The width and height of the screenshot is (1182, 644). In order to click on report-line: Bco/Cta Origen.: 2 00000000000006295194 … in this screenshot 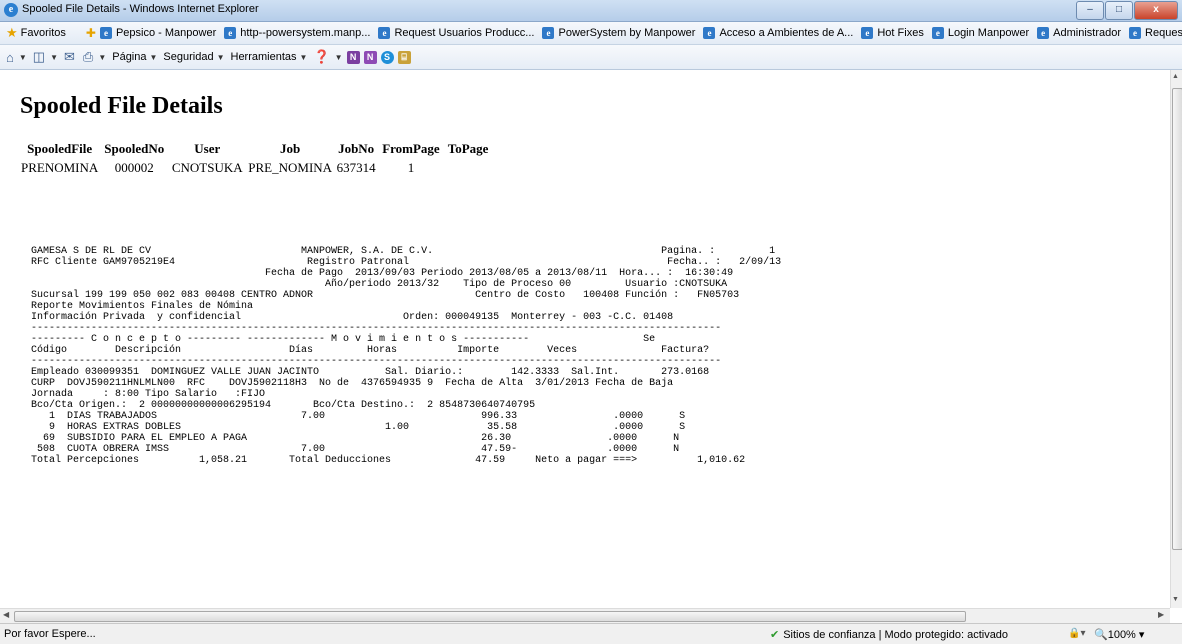, I will do `click(283, 405)`.